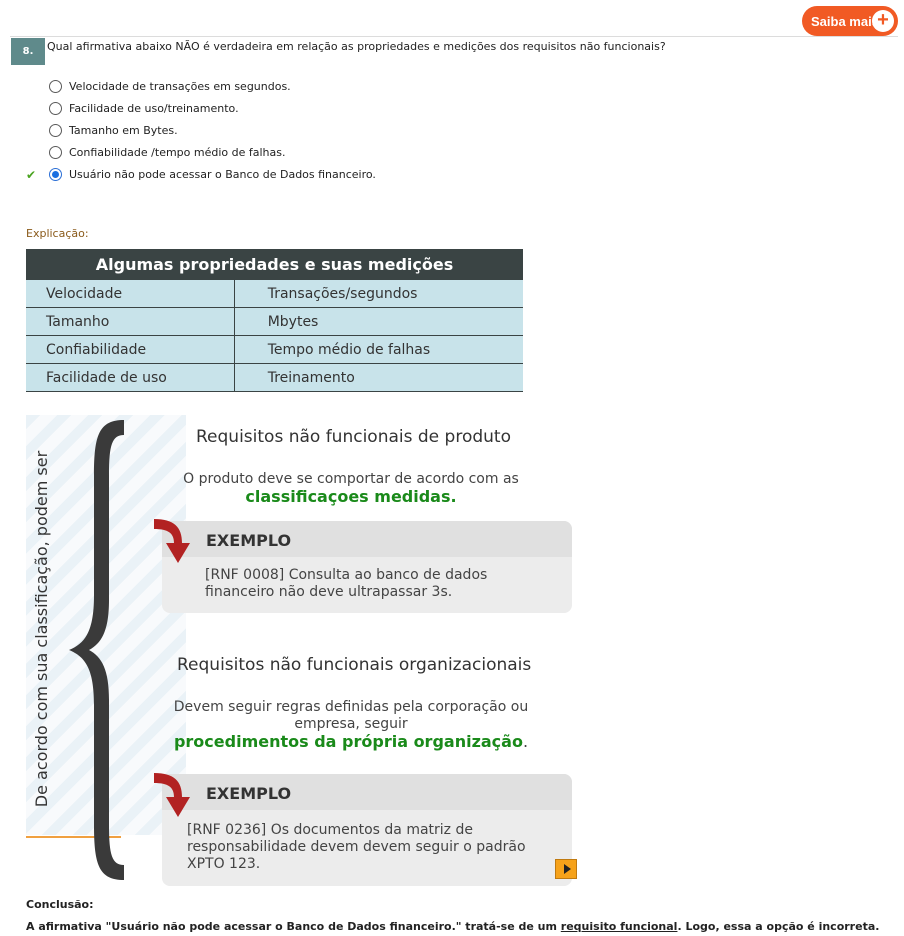  I want to click on org-desc-line: empresa, seguir, so click(351, 724).